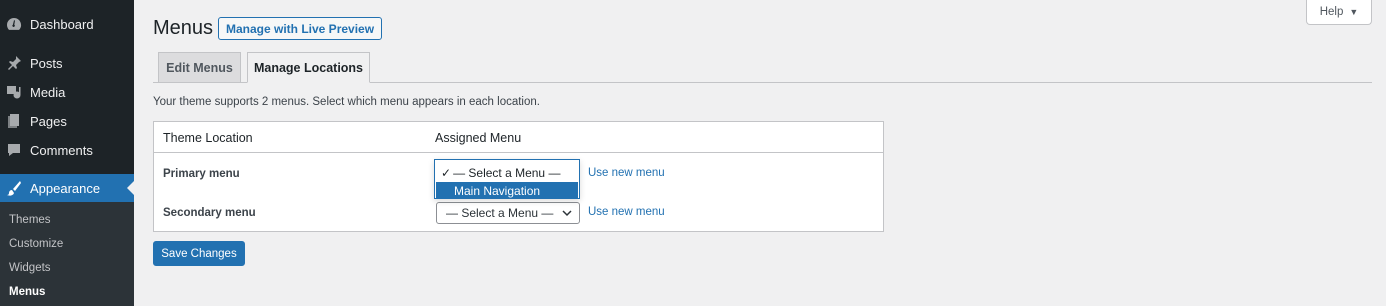 Image resolution: width=1386 pixels, height=306 pixels. I want to click on page-title: Menus, so click(183, 28).